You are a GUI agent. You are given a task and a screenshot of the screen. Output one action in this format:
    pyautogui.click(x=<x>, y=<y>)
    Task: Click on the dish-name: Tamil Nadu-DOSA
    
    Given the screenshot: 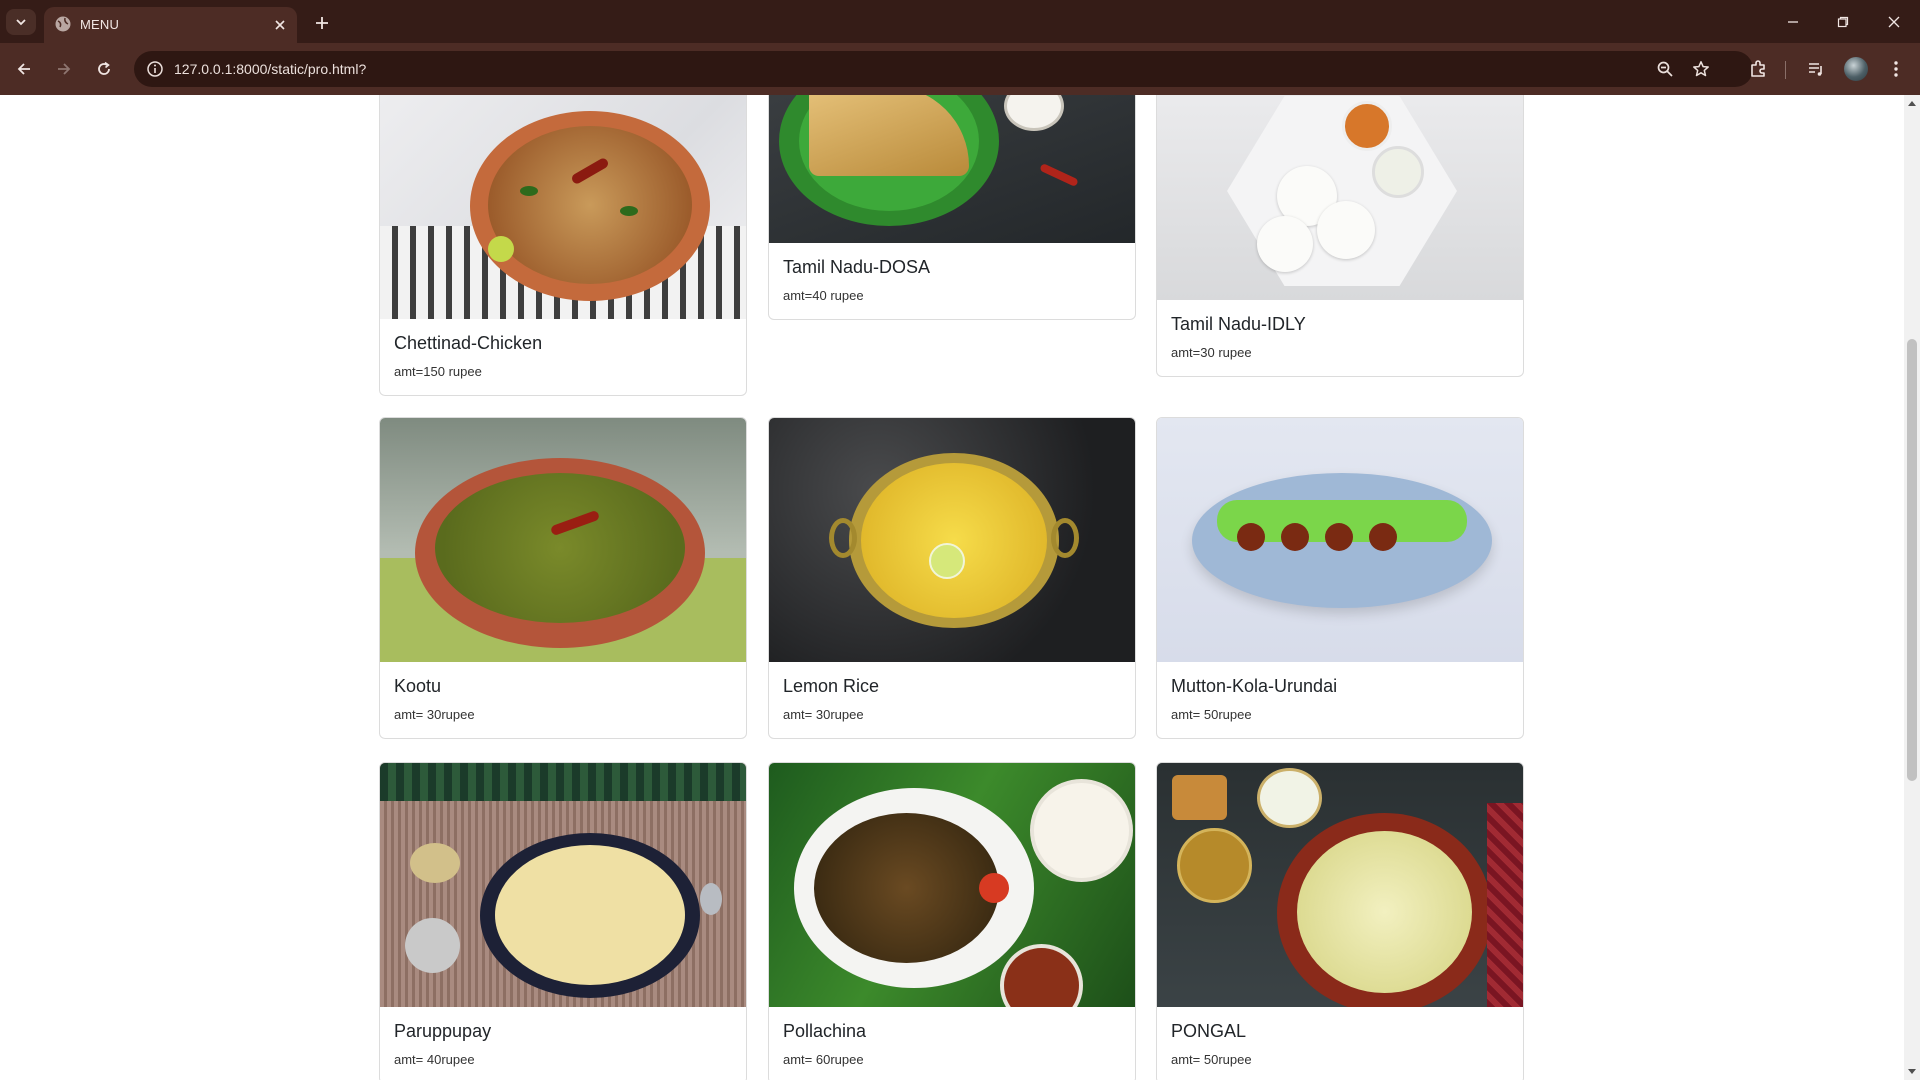 What is the action you would take?
    pyautogui.click(x=857, y=267)
    